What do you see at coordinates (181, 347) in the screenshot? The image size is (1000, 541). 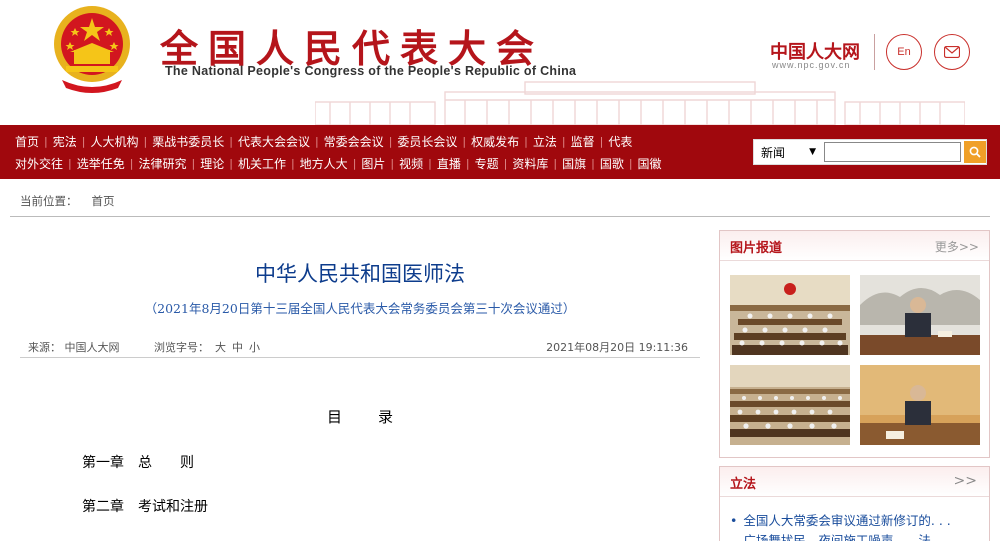 I see `font-size-label: 浏览字号：` at bounding box center [181, 347].